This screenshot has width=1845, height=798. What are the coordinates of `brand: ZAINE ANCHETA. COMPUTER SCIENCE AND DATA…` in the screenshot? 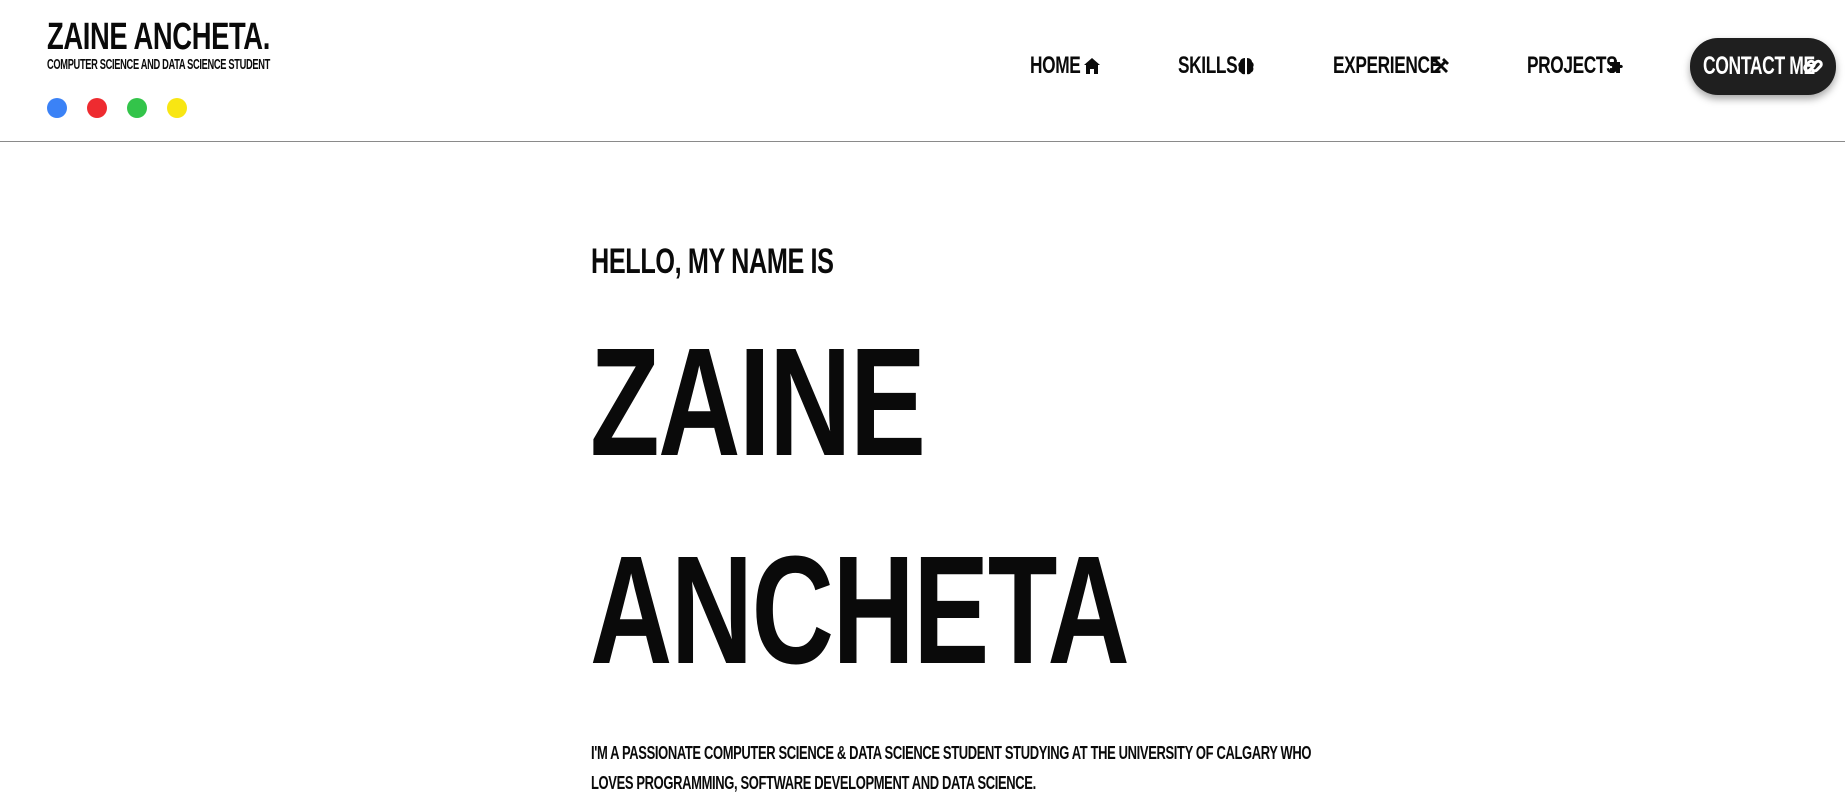 It's located at (202, 44).